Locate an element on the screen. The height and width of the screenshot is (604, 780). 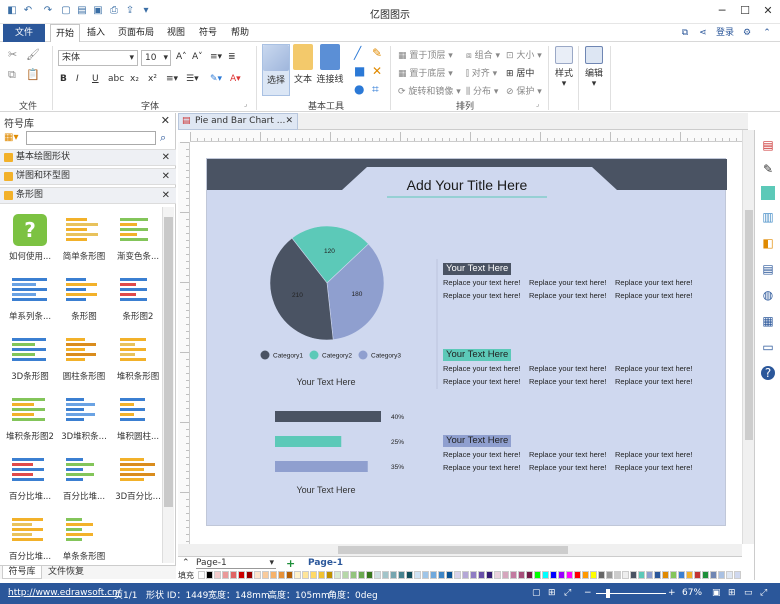
font-color-icon: A▾ is located at coordinates (235, 79).